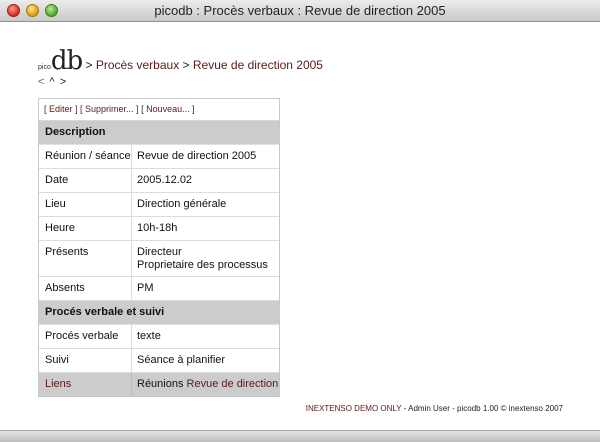 The height and width of the screenshot is (442, 600). I want to click on field-row-heure: Heure 10h-18h, so click(159, 229).